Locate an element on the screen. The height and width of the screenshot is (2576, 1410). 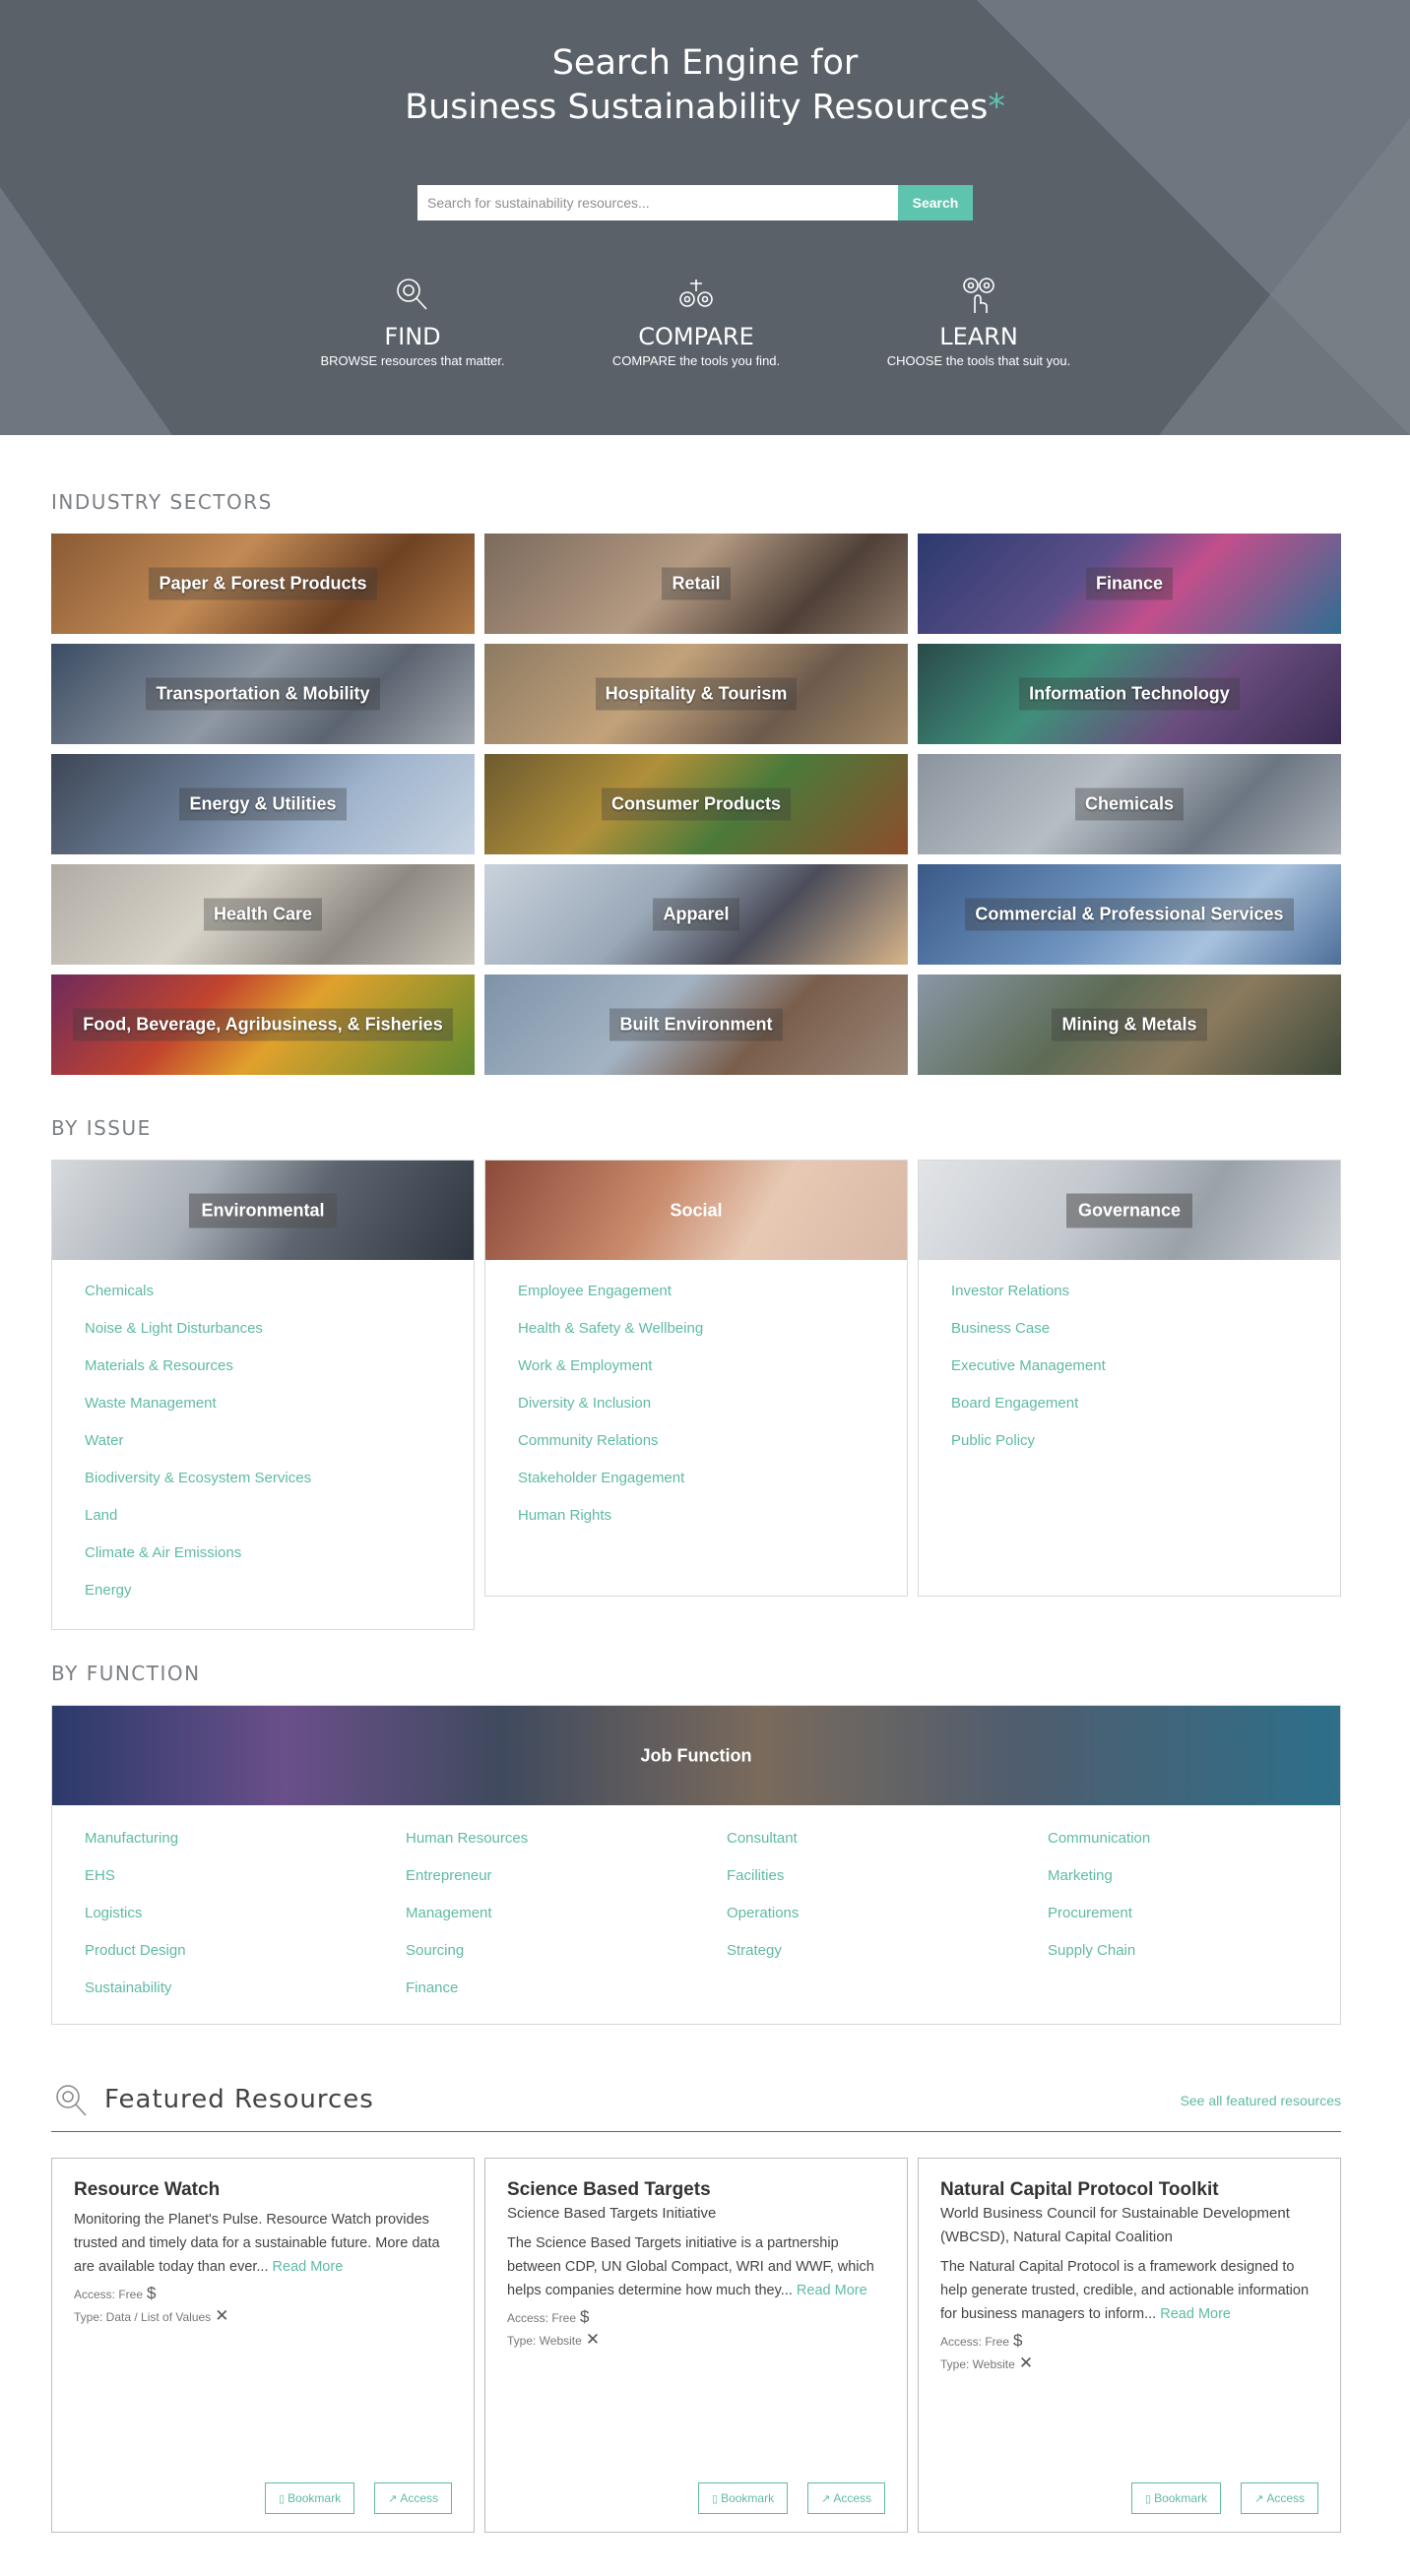
sector-tile-chemicals: Chemicals is located at coordinates (1129, 804).